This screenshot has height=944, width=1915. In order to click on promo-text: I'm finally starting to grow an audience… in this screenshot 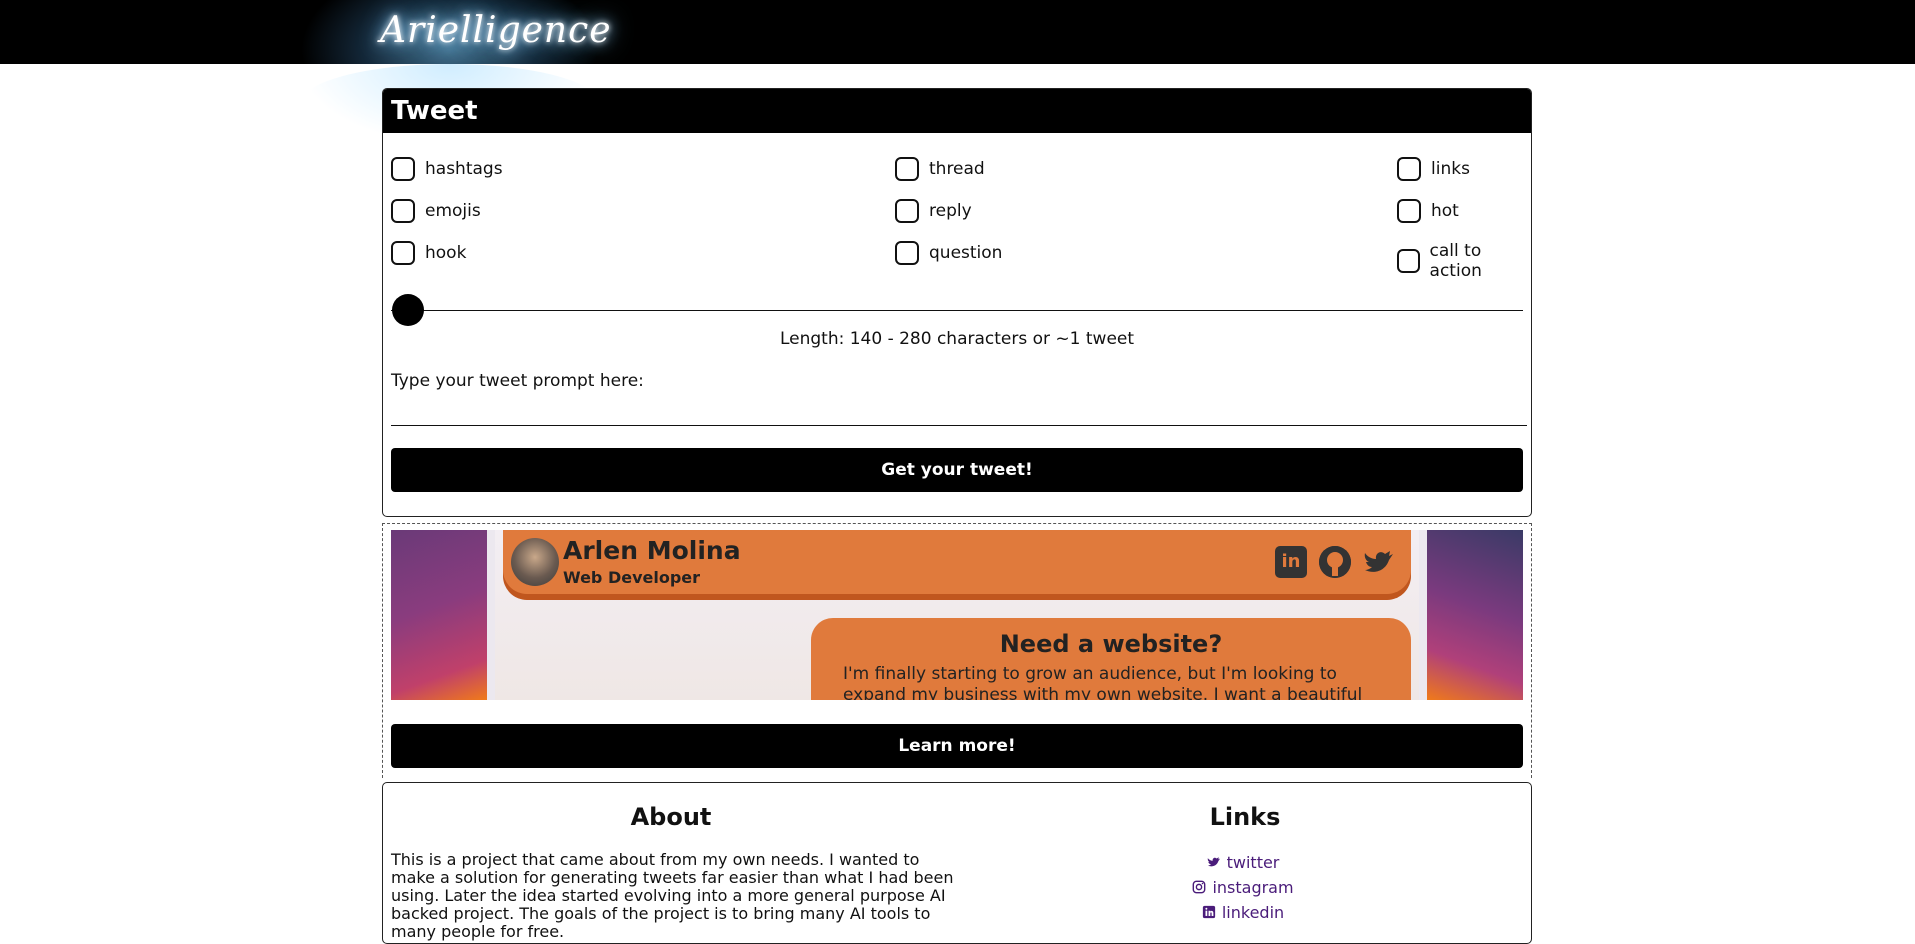, I will do `click(1103, 682)`.